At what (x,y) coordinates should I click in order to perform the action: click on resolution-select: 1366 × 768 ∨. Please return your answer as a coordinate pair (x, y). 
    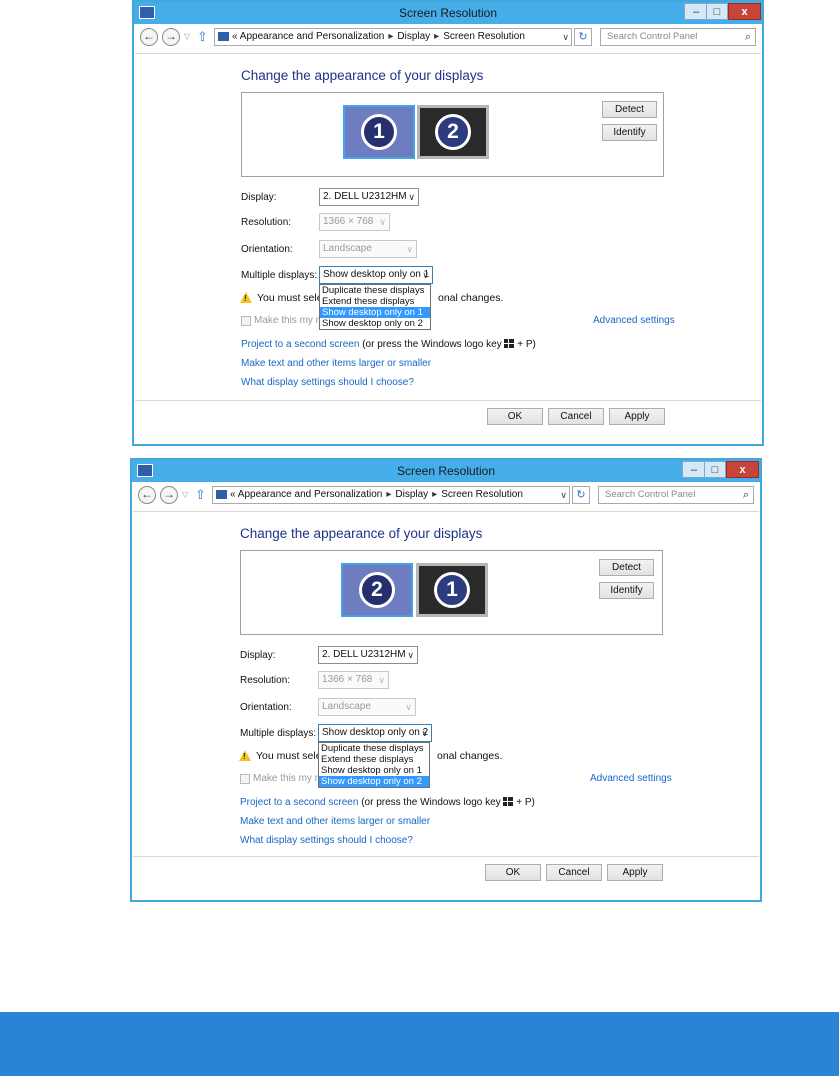
    Looking at the image, I should click on (353, 680).